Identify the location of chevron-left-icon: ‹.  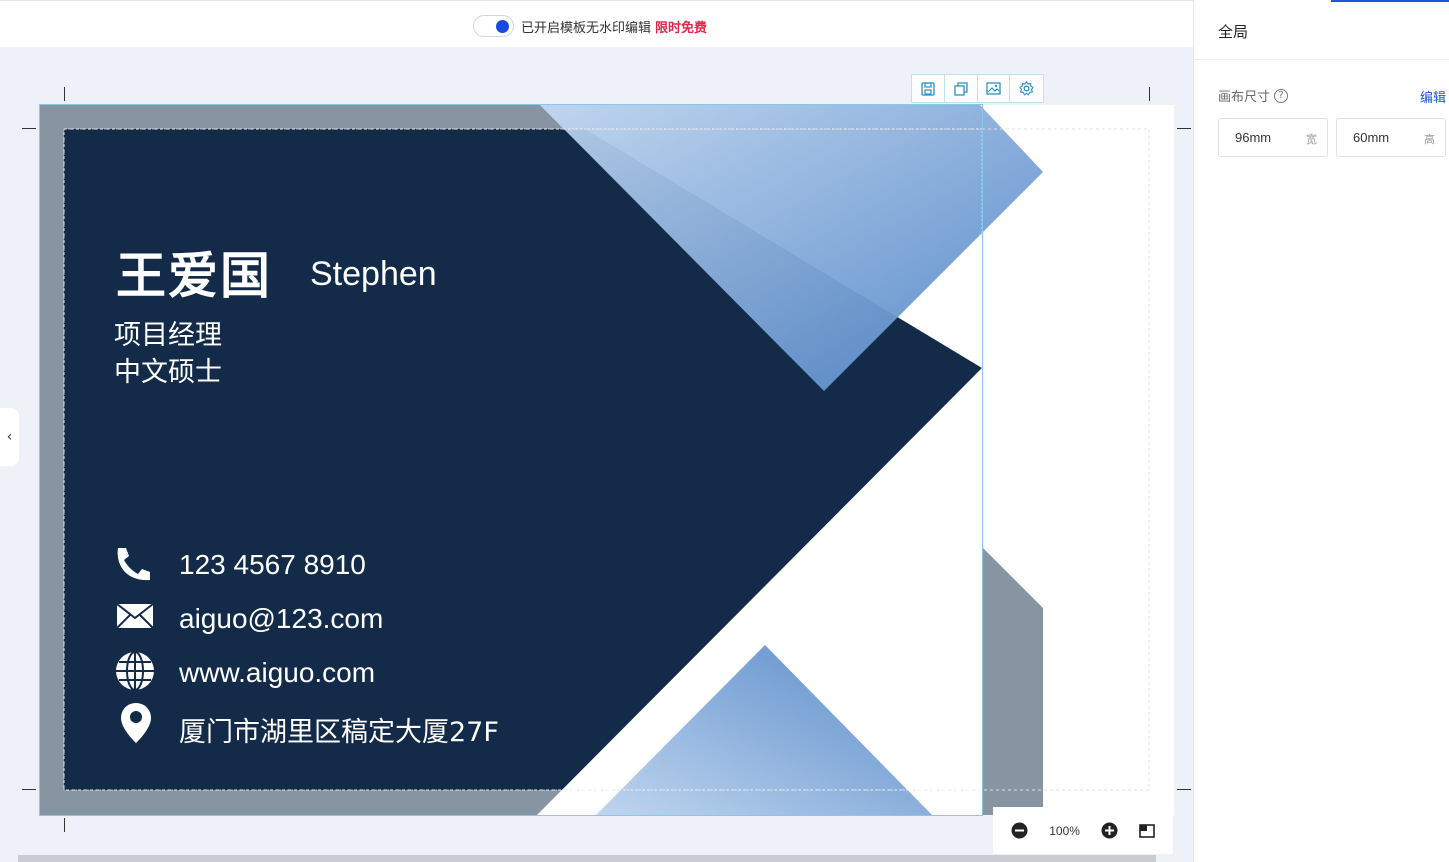
(9, 437).